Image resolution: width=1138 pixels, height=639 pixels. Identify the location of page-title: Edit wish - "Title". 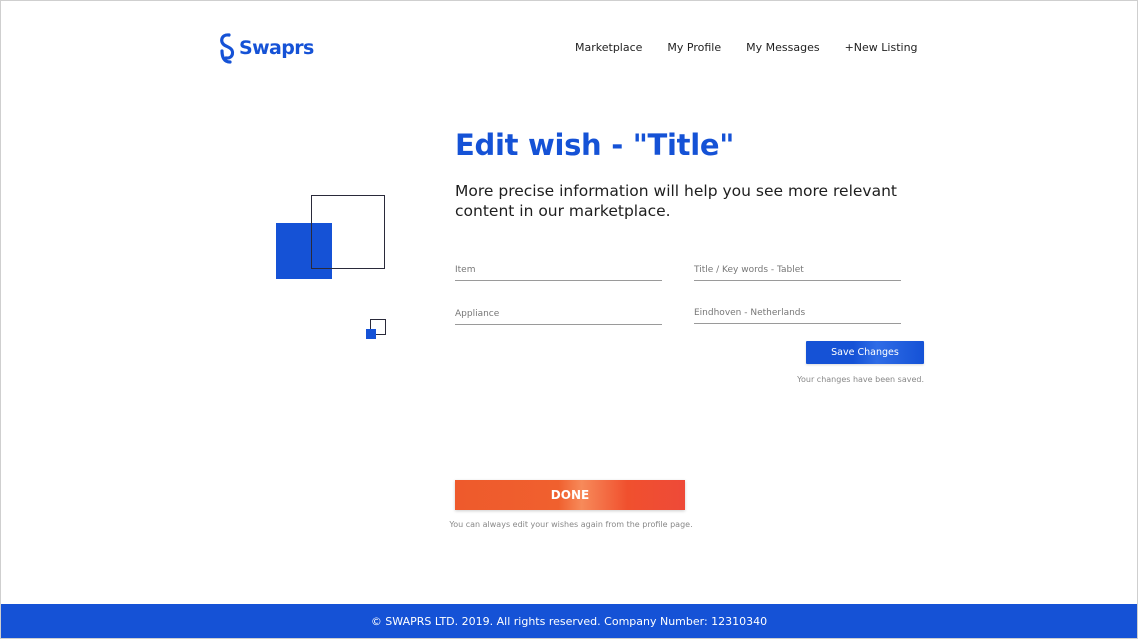
(595, 145).